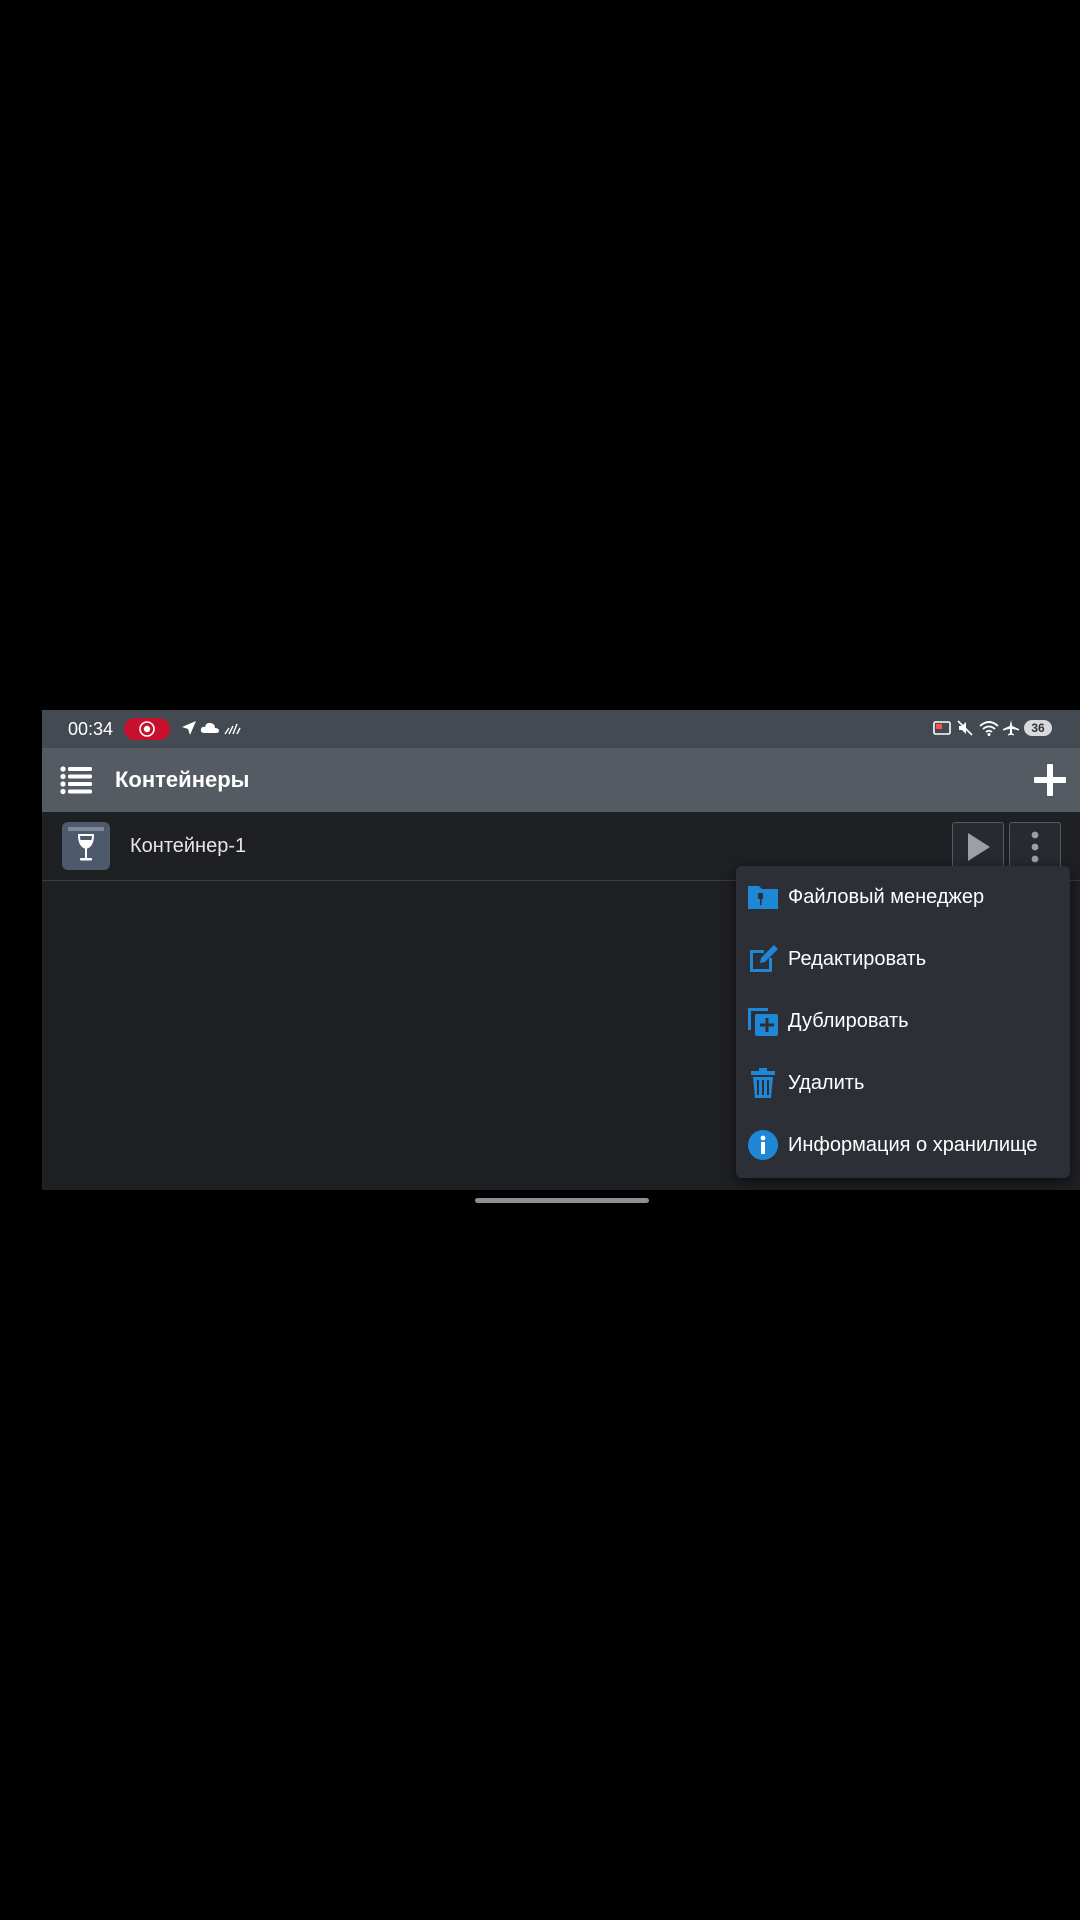 The height and width of the screenshot is (1920, 1080). I want to click on menu-item-label: Информация о хранилище, so click(913, 1145).